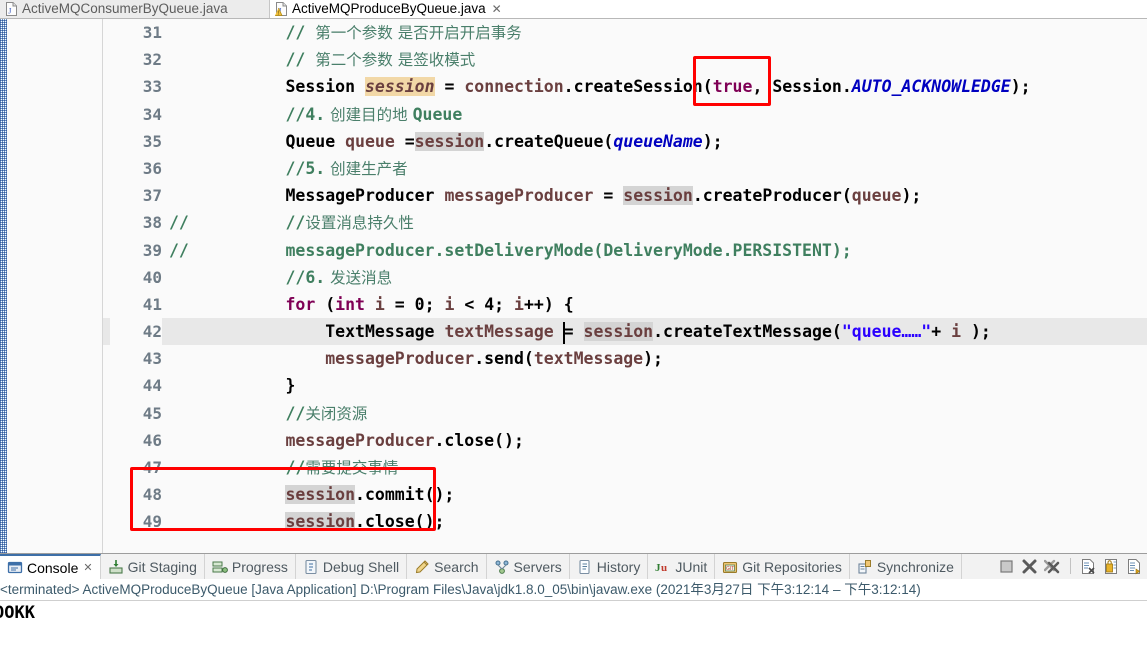 The height and width of the screenshot is (664, 1147). What do you see at coordinates (125, 8) in the screenshot?
I see `editor-tab-label: ActiveMQConsumerByQueue.java` at bounding box center [125, 8].